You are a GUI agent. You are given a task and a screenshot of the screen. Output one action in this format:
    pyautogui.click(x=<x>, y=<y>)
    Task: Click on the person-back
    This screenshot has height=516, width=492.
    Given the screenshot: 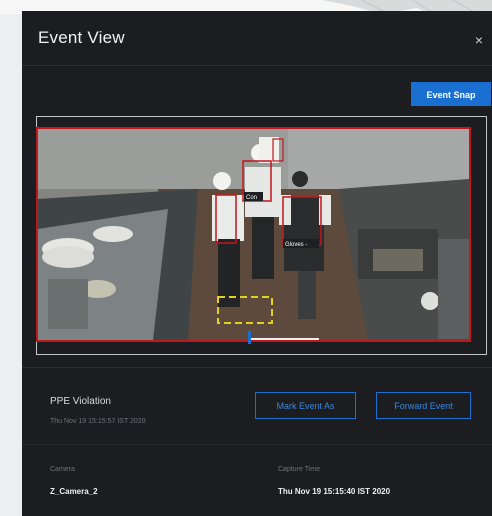 What is the action you would take?
    pyautogui.click(x=269, y=150)
    